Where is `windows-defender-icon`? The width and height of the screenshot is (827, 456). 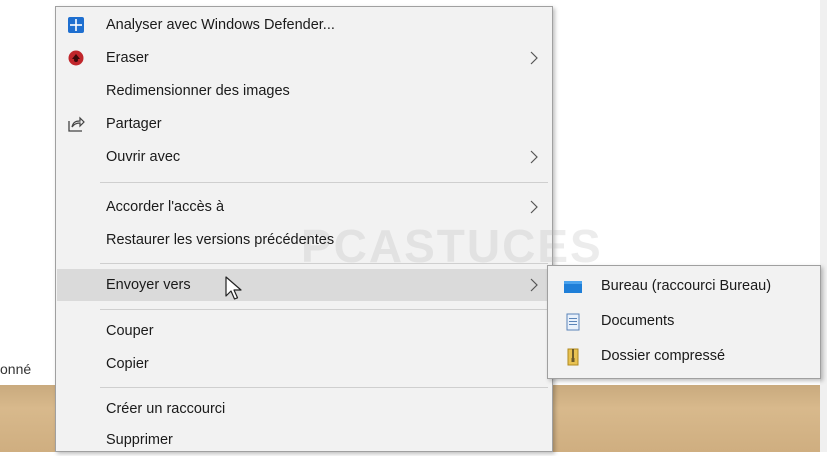 windows-defender-icon is located at coordinates (76, 25).